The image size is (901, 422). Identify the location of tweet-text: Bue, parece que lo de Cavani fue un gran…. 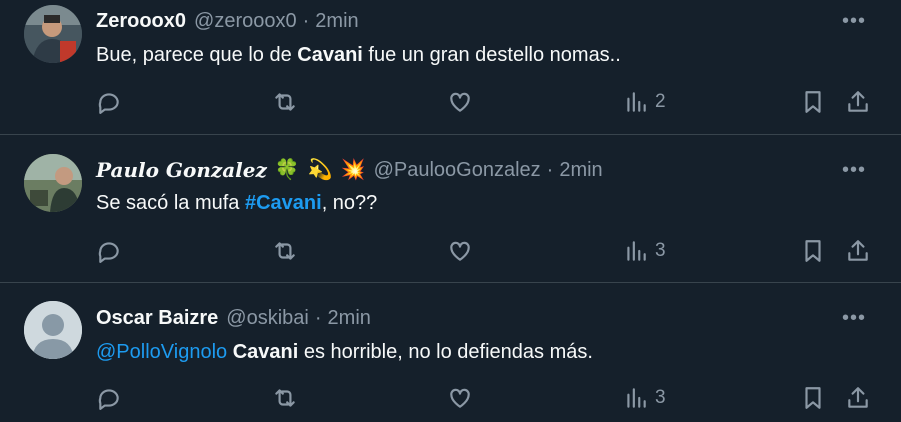
(483, 55).